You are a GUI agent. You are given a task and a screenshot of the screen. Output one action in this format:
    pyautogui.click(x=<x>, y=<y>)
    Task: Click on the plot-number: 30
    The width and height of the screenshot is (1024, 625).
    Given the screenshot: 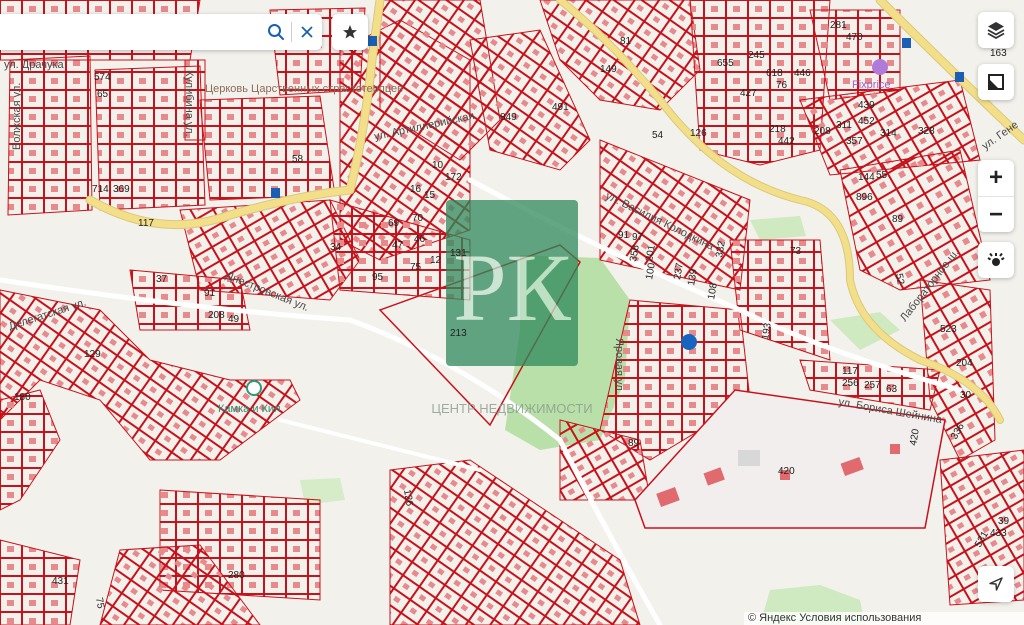 What is the action you would take?
    pyautogui.click(x=966, y=395)
    